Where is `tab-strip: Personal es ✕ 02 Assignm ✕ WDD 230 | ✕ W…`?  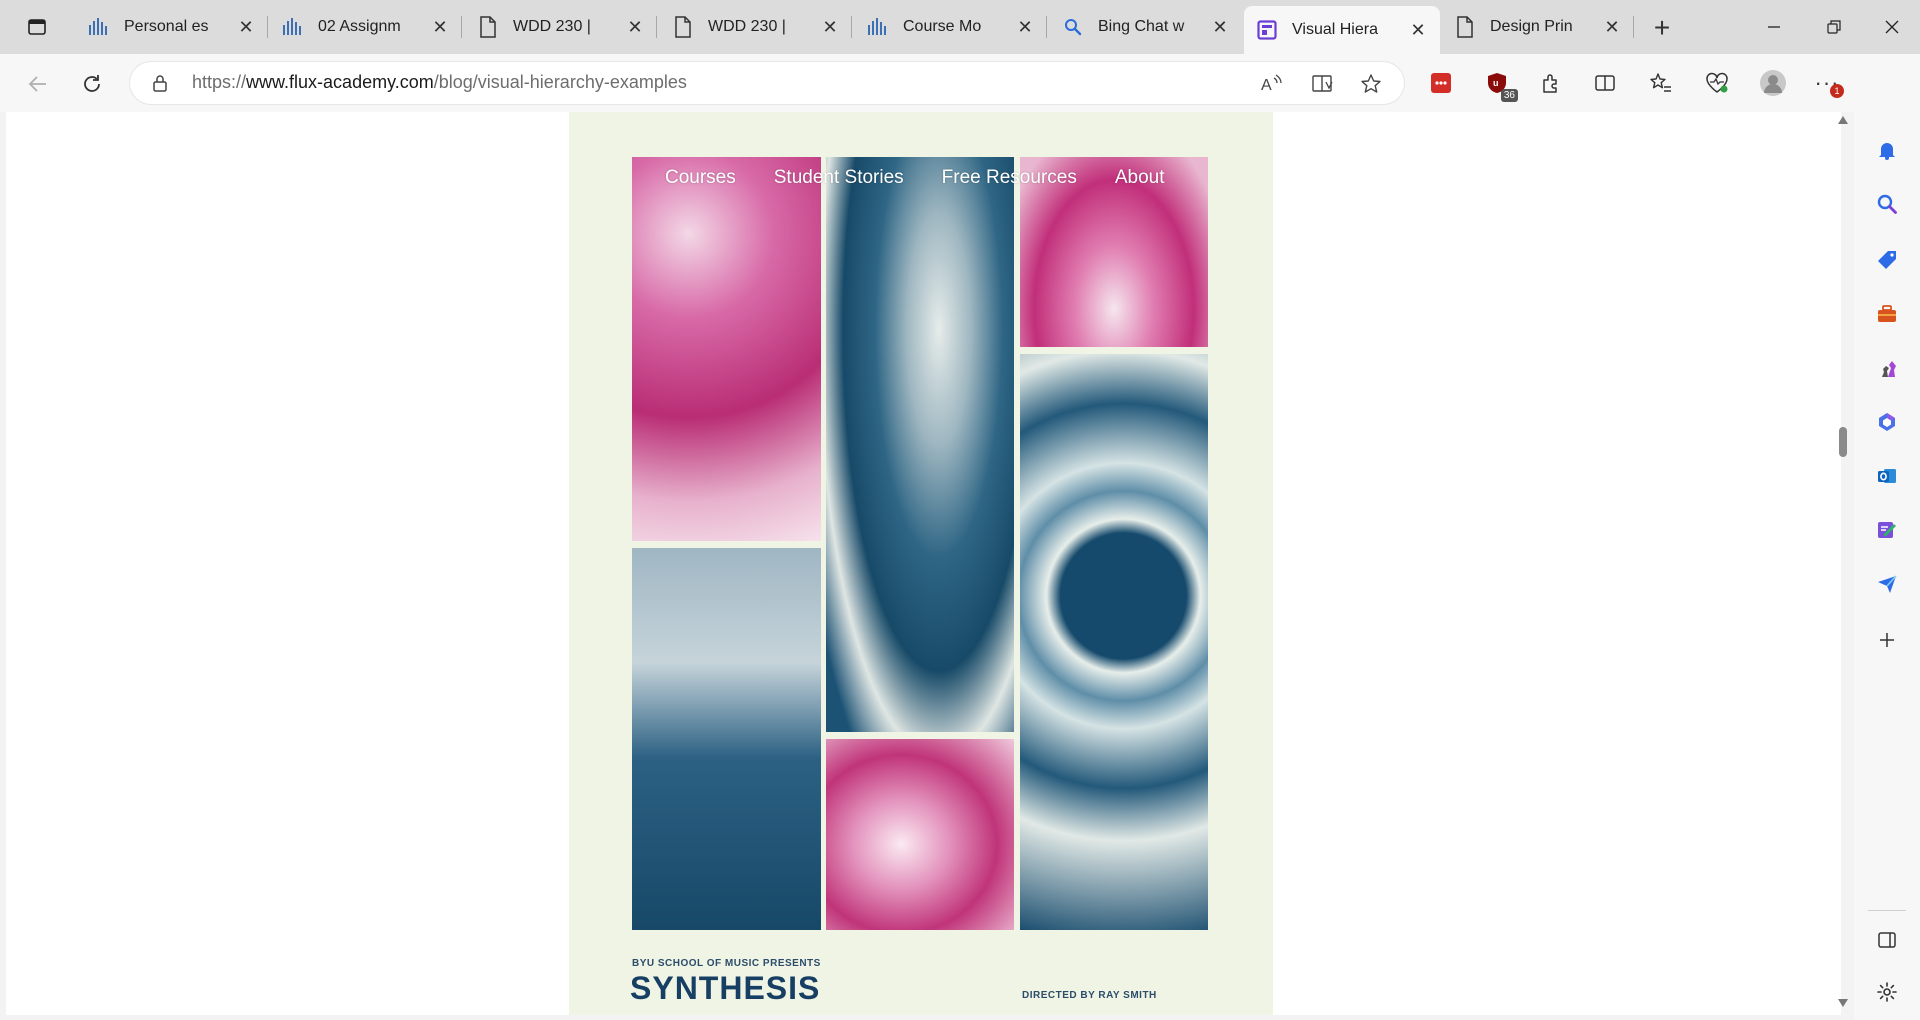 tab-strip: Personal es ✕ 02 Assignm ✕ WDD 230 | ✕ W… is located at coordinates (960, 27).